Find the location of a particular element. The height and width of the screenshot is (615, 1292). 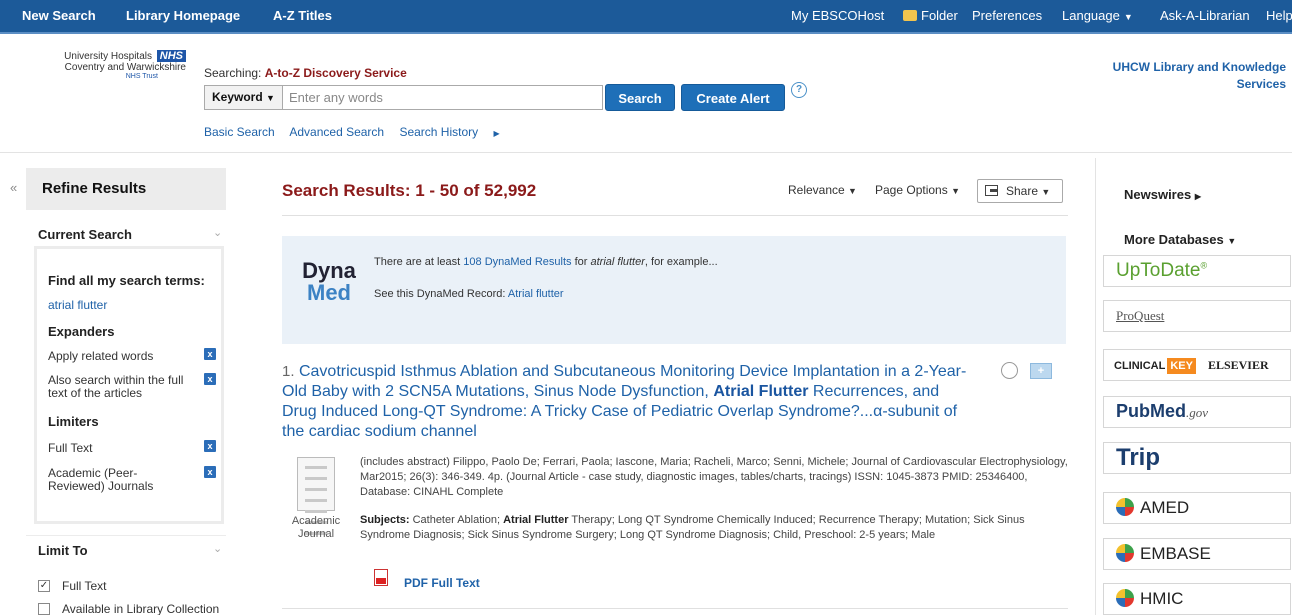

limiter-full-text: Full Text is located at coordinates (70, 448).